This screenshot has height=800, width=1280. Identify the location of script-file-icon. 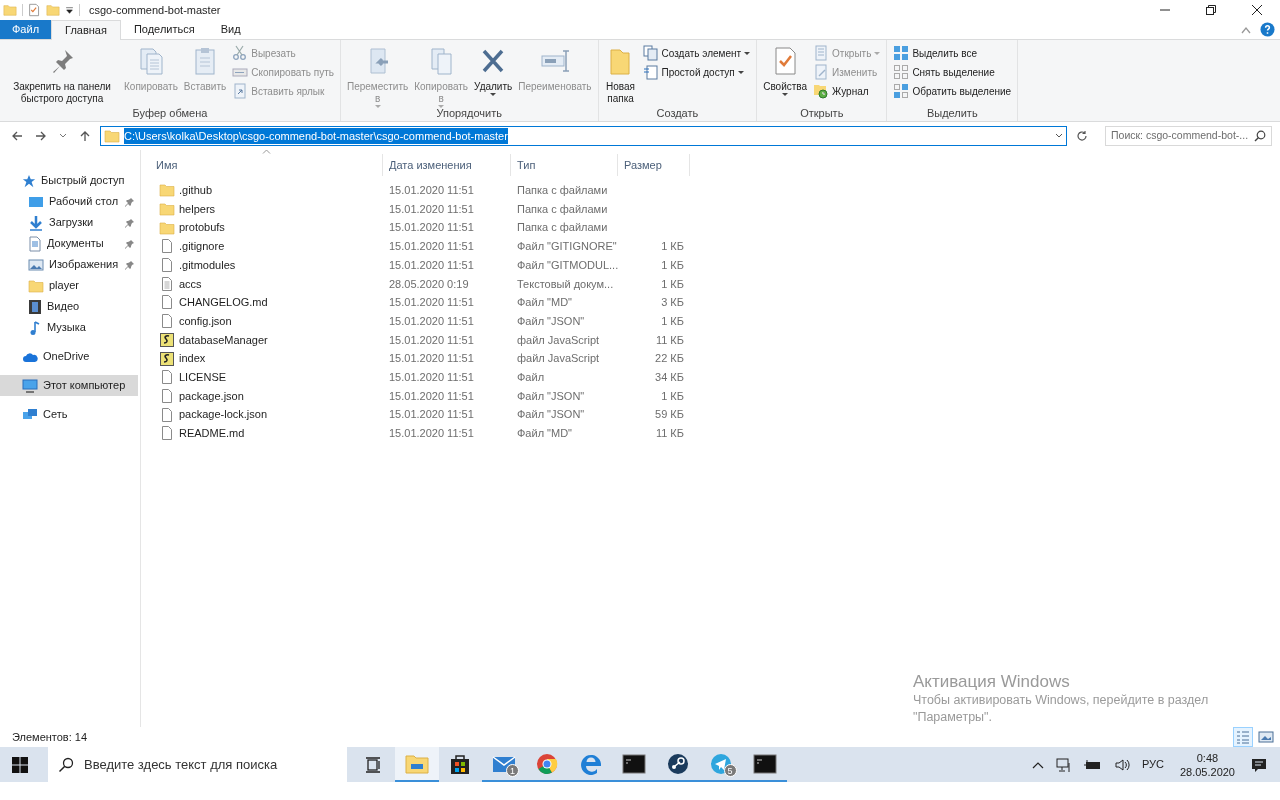
(167, 358).